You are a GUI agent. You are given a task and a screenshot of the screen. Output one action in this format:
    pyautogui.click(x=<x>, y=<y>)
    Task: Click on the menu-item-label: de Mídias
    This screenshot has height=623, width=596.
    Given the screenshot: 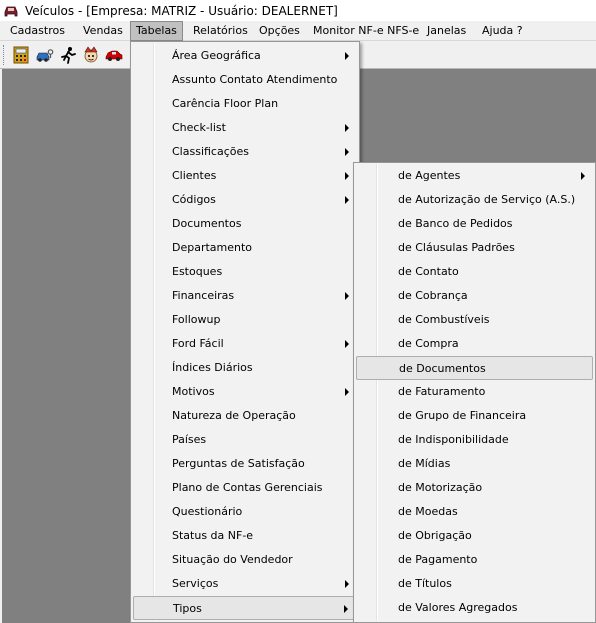 What is the action you would take?
    pyautogui.click(x=424, y=463)
    